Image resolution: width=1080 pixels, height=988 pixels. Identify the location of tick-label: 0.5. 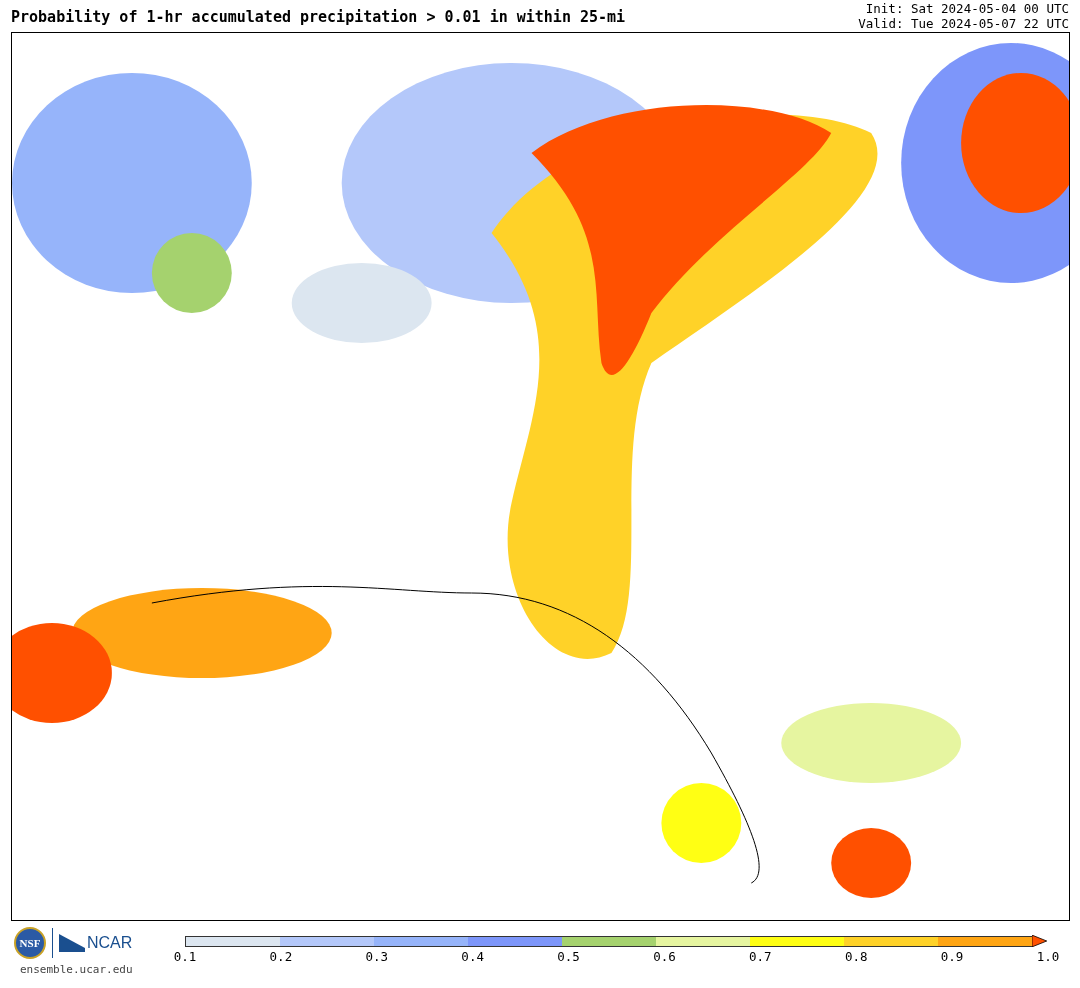
(568, 956).